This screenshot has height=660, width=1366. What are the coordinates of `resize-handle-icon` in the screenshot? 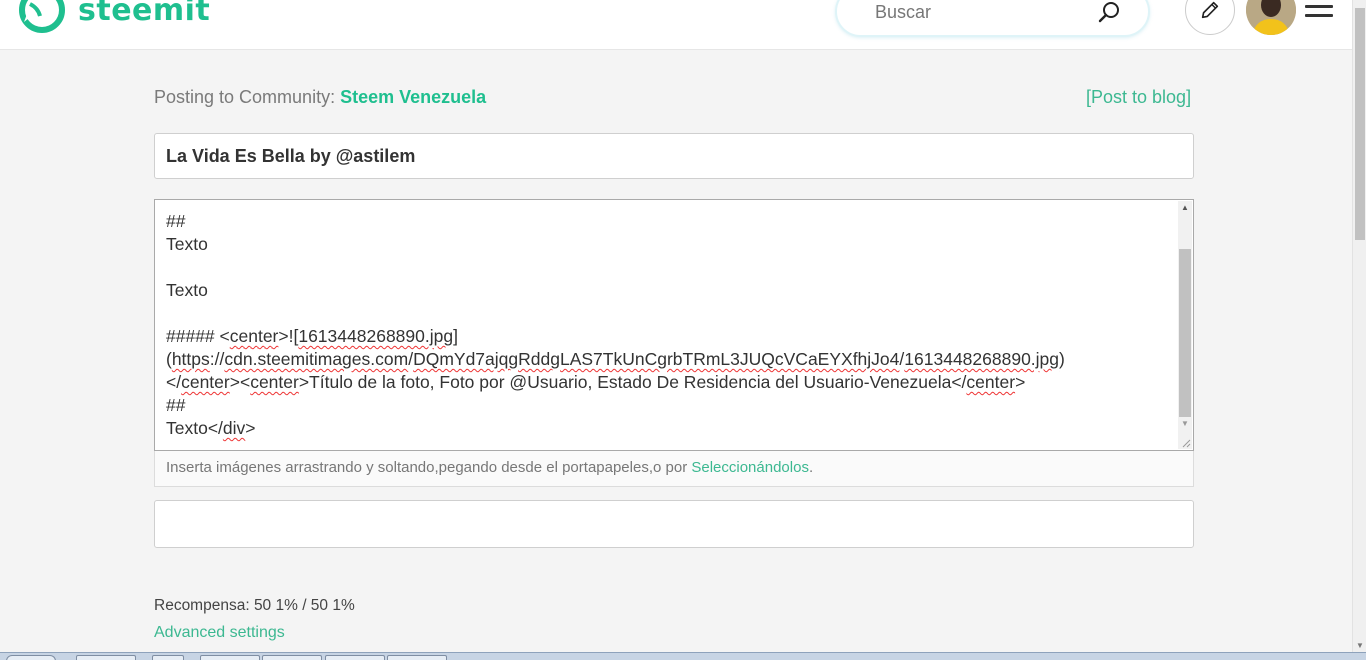 It's located at (1186, 443).